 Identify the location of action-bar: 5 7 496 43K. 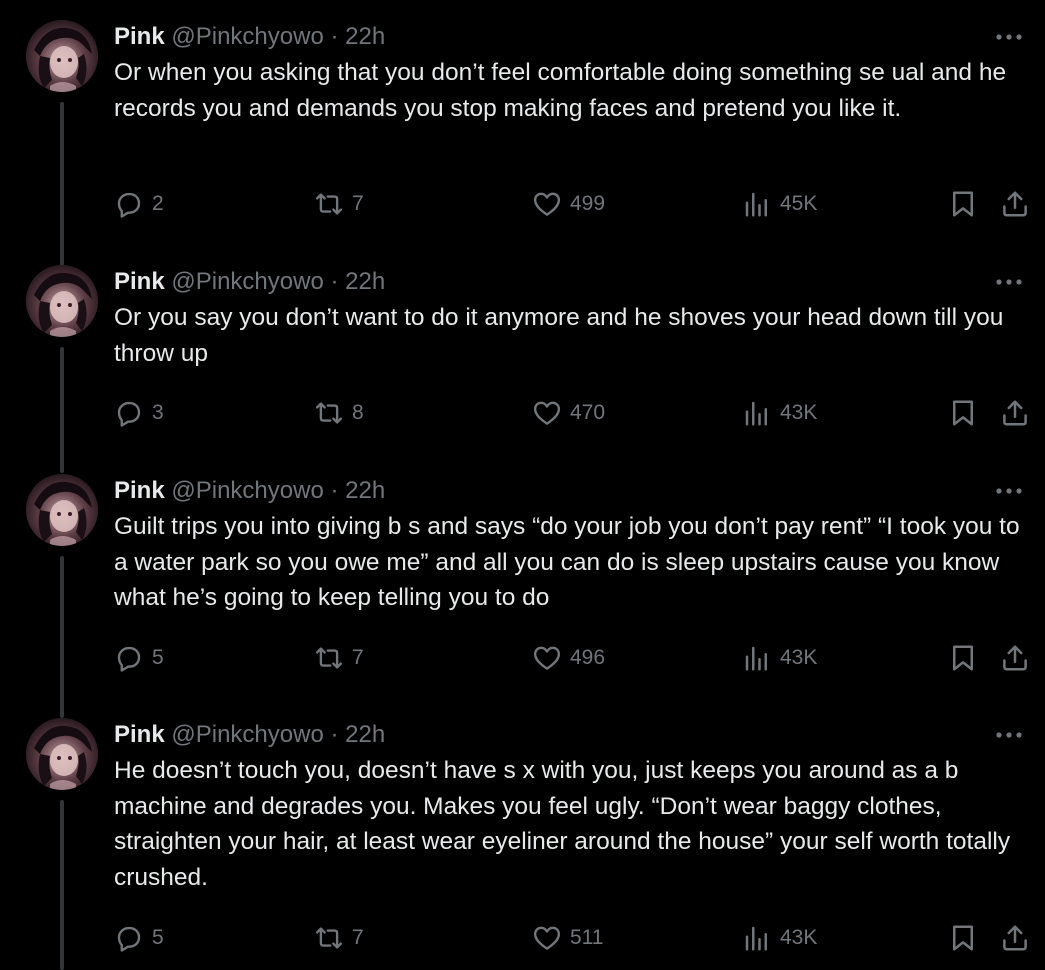
(574, 658).